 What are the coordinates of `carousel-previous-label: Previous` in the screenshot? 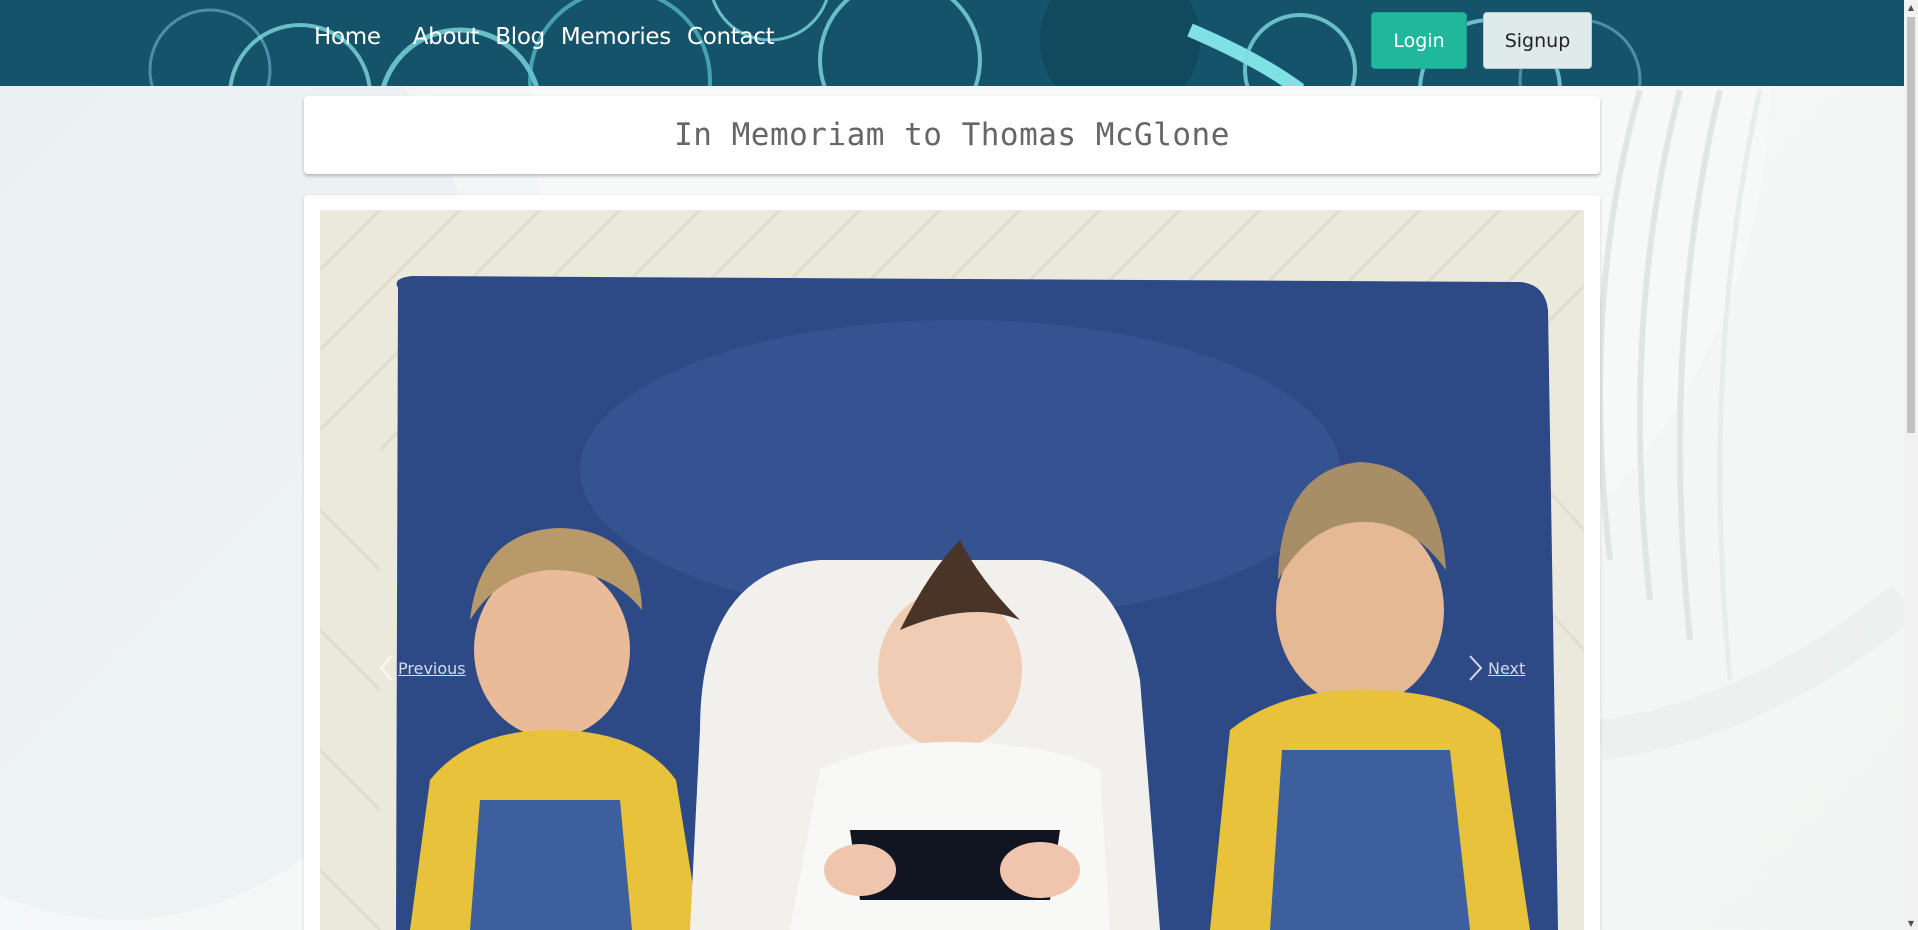 It's located at (432, 668).